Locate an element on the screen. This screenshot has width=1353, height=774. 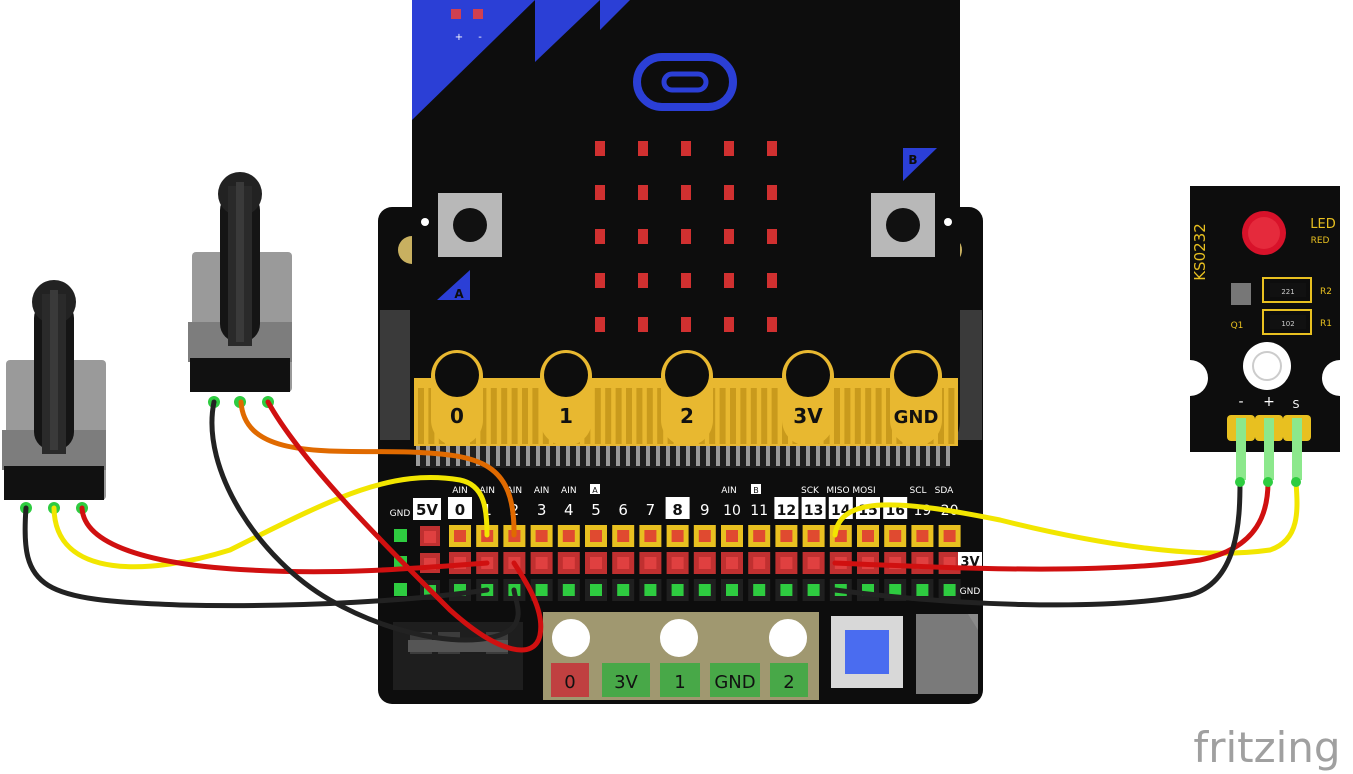
label-sda: SDA is located at coordinates (944, 491).